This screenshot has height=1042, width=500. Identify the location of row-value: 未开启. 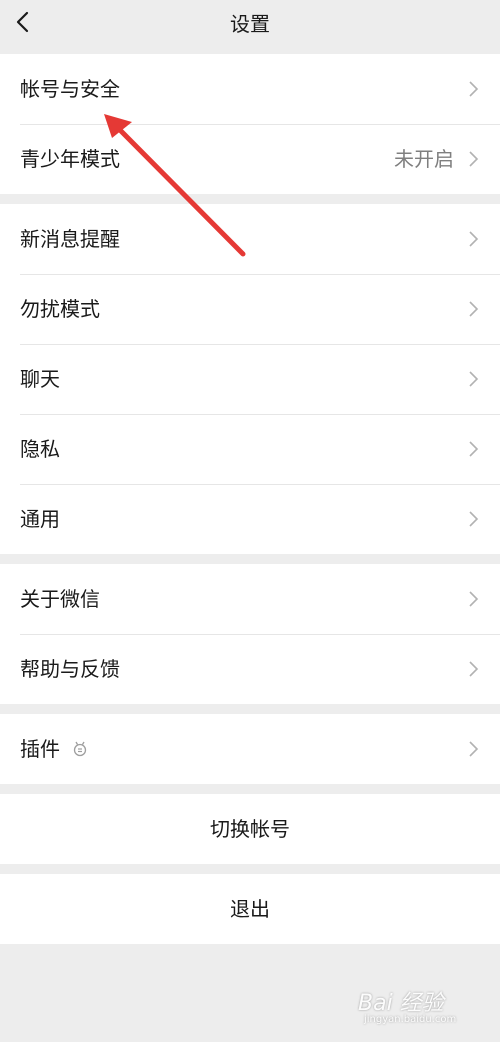
(424, 159).